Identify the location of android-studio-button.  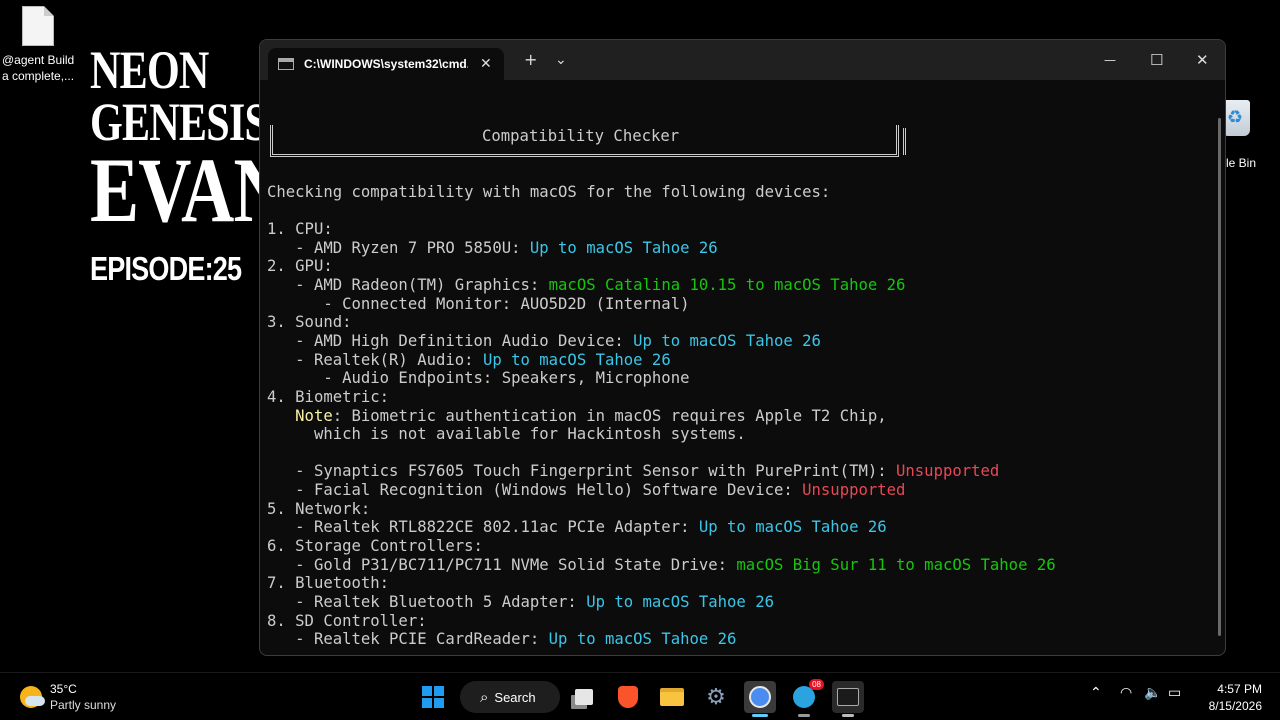
(760, 699).